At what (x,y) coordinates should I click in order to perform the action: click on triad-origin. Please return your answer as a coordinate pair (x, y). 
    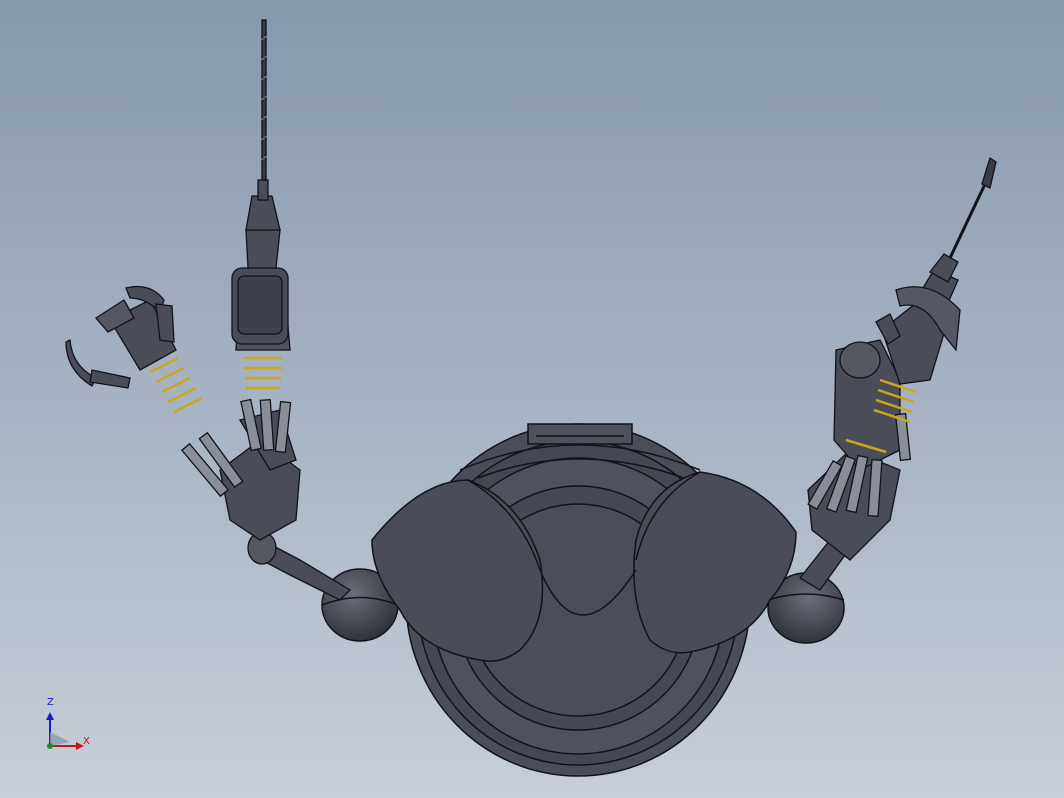
    Looking at the image, I should click on (50, 746).